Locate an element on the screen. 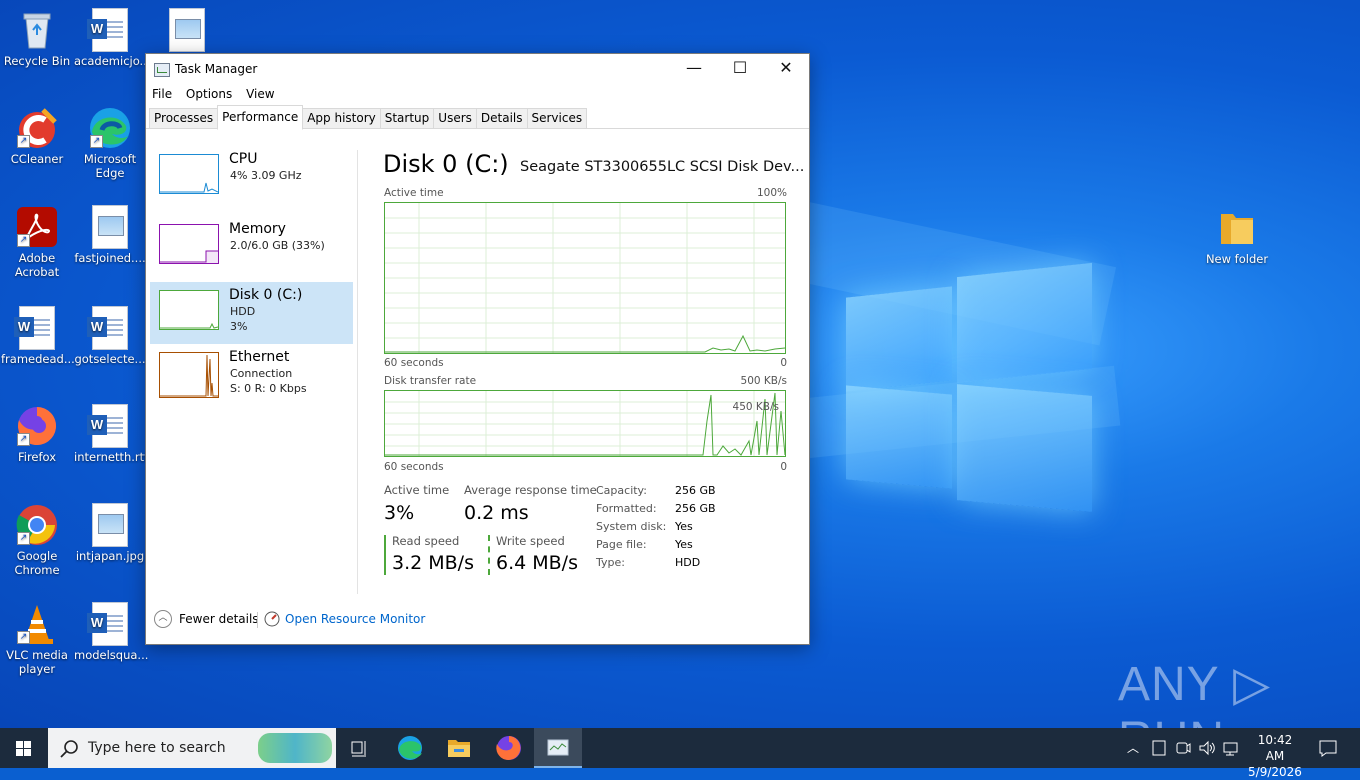  tab-performance: Performance is located at coordinates (260, 117).